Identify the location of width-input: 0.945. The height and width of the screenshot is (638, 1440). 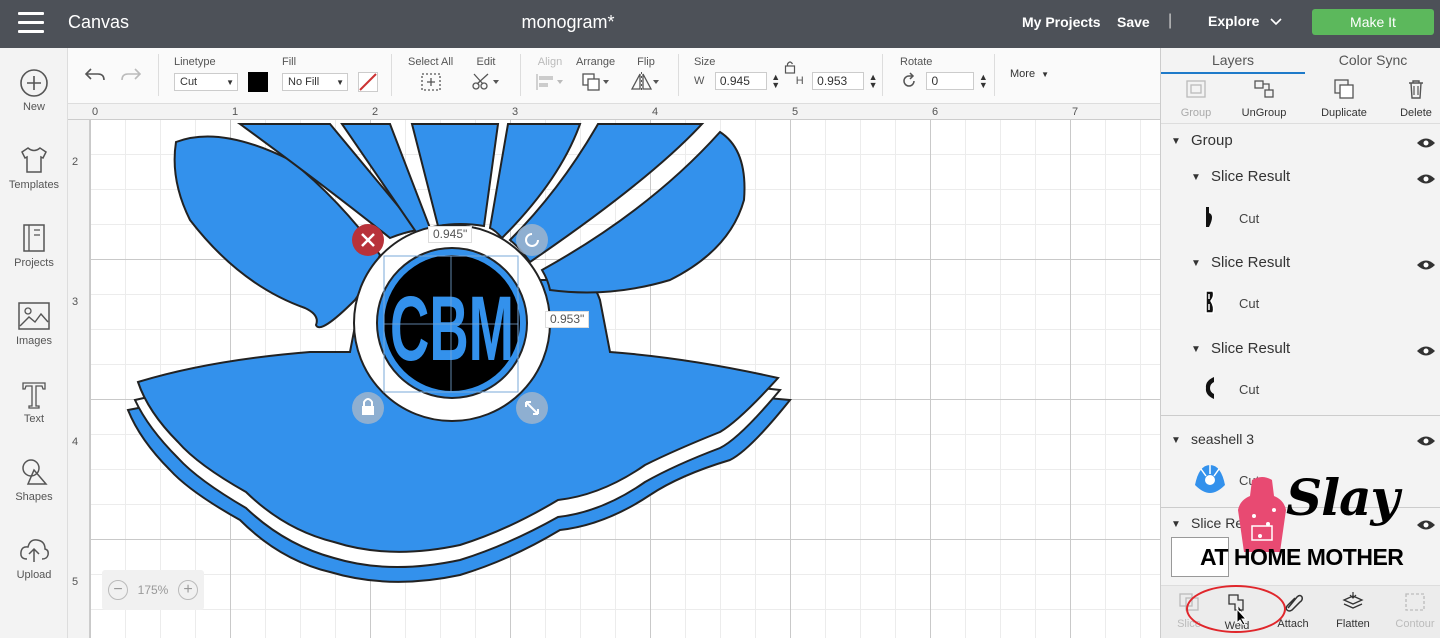
(740, 81).